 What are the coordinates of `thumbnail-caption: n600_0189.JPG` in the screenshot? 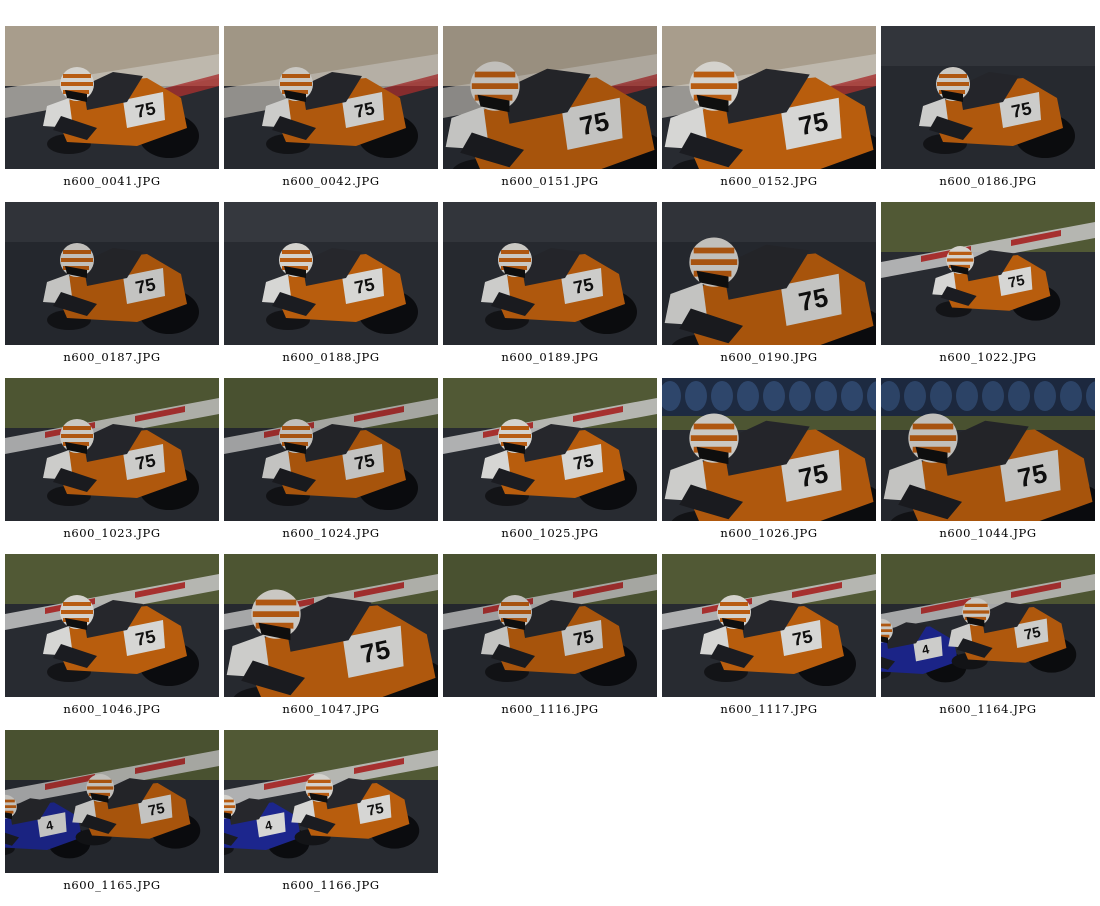 It's located at (550, 357).